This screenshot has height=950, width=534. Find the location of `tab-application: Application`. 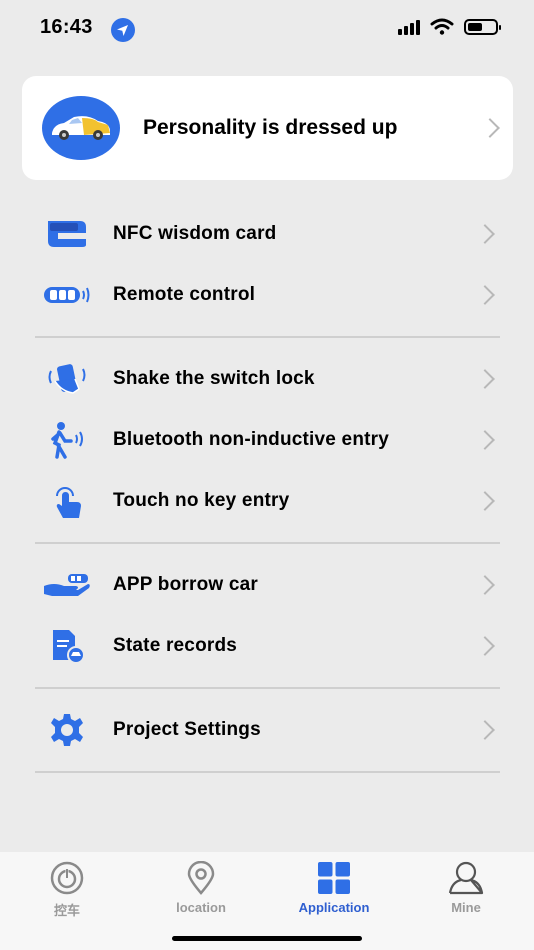

tab-application: Application is located at coordinates (334, 887).